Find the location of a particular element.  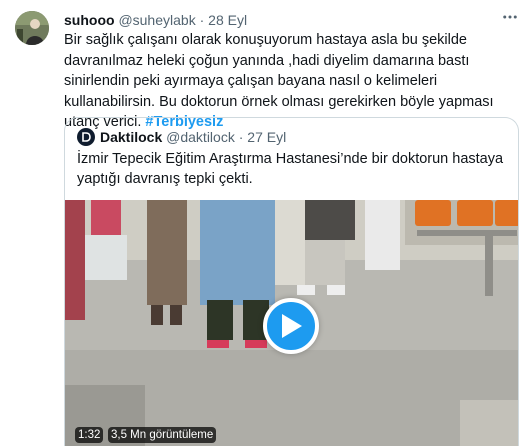

more-icon is located at coordinates (510, 17).